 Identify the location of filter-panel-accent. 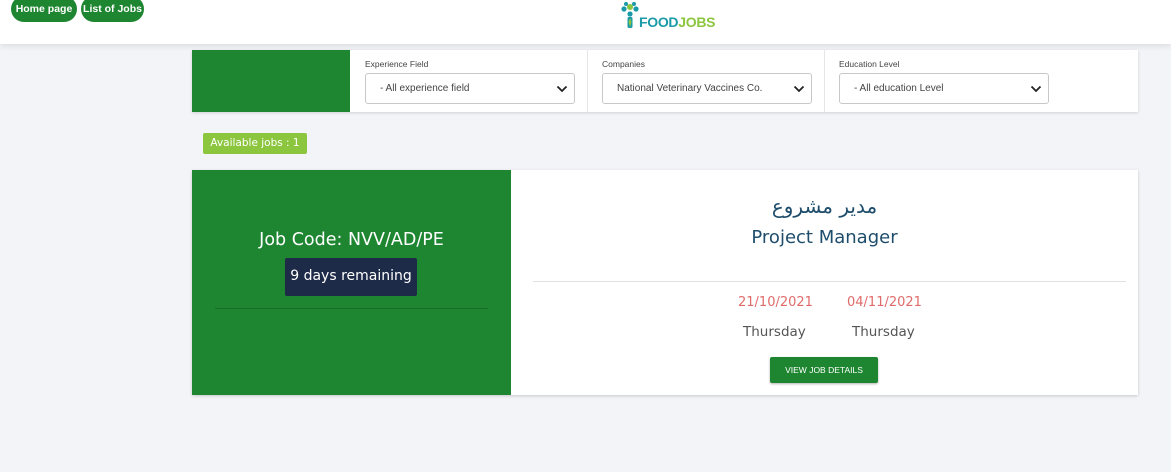
(271, 81).